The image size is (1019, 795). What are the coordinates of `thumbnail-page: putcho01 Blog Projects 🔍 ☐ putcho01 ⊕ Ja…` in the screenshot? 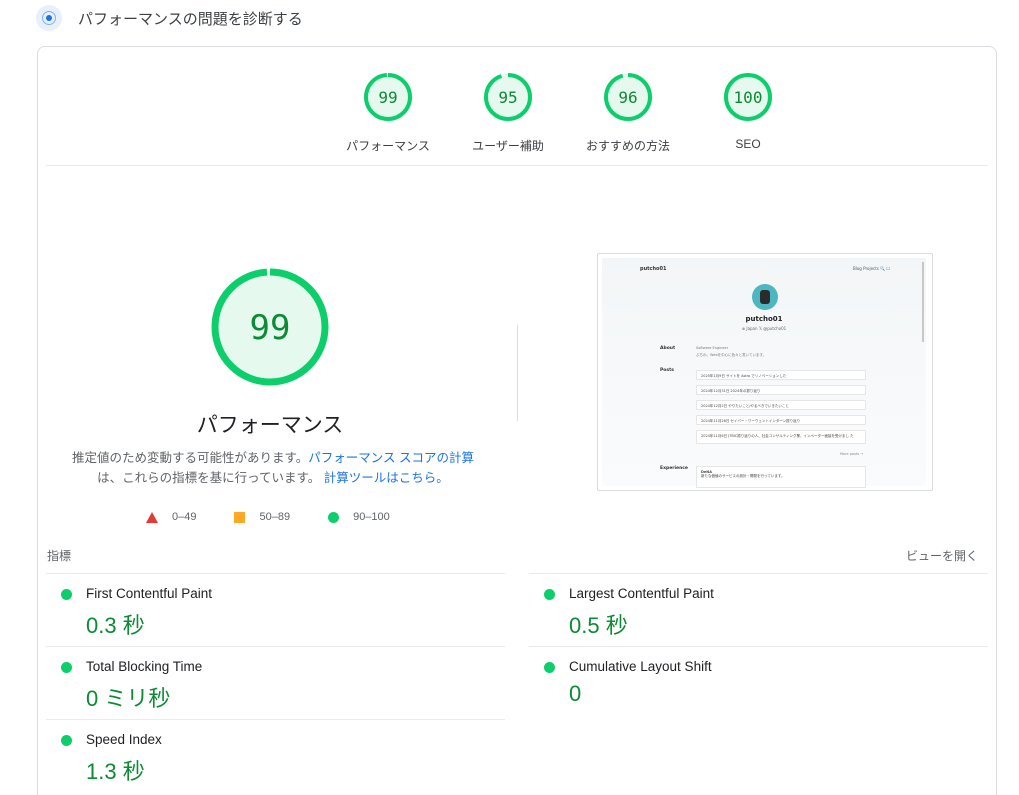 It's located at (764, 373).